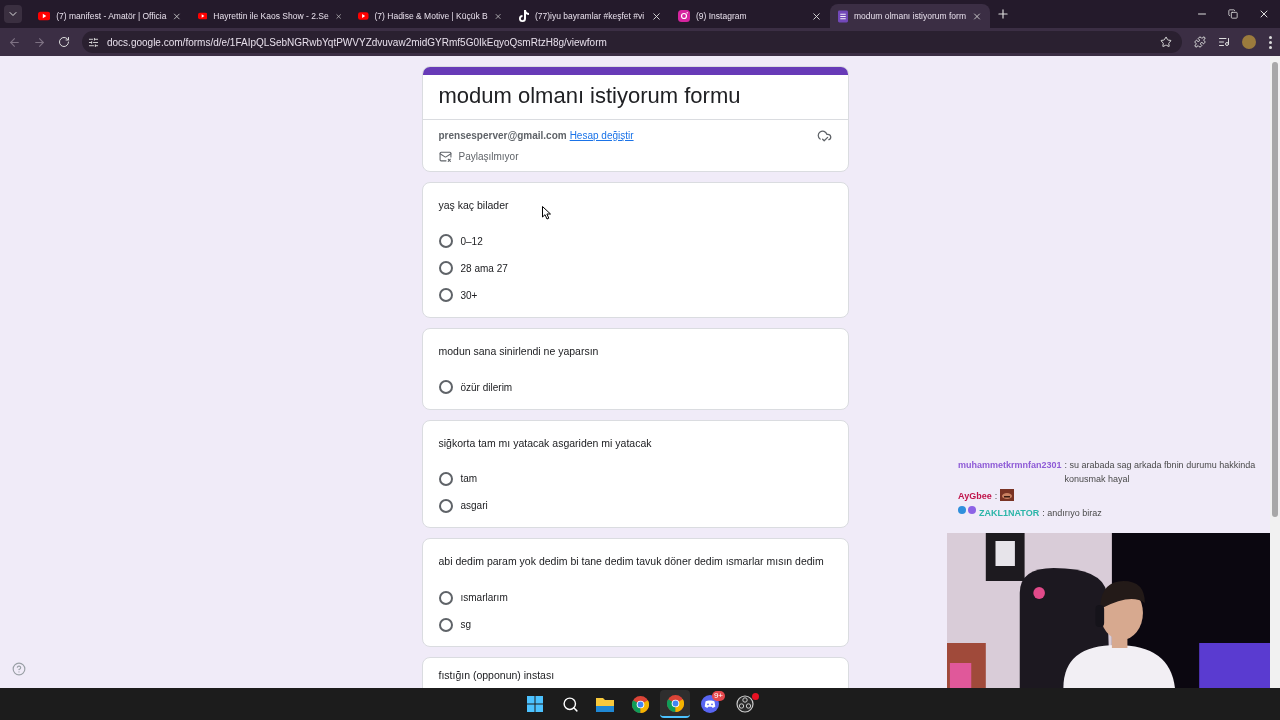 Image resolution: width=1280 pixels, height=720 pixels. I want to click on forward-icon, so click(39, 42).